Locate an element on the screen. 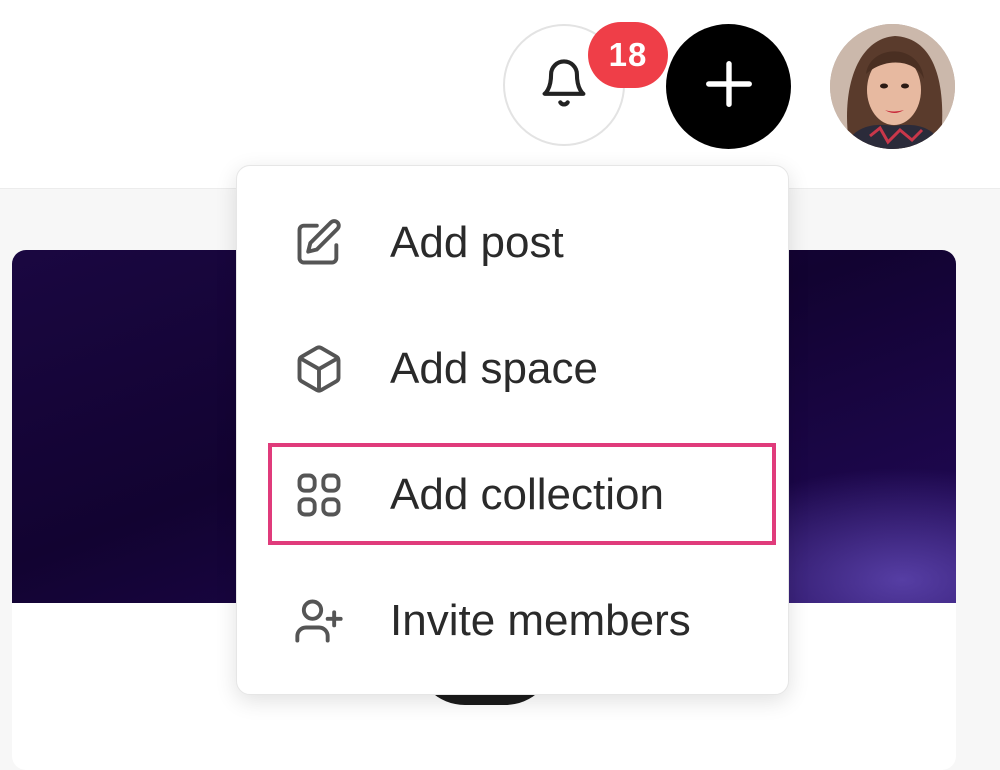 This screenshot has width=1000, height=770. user-plus-icon is located at coordinates (319, 621).